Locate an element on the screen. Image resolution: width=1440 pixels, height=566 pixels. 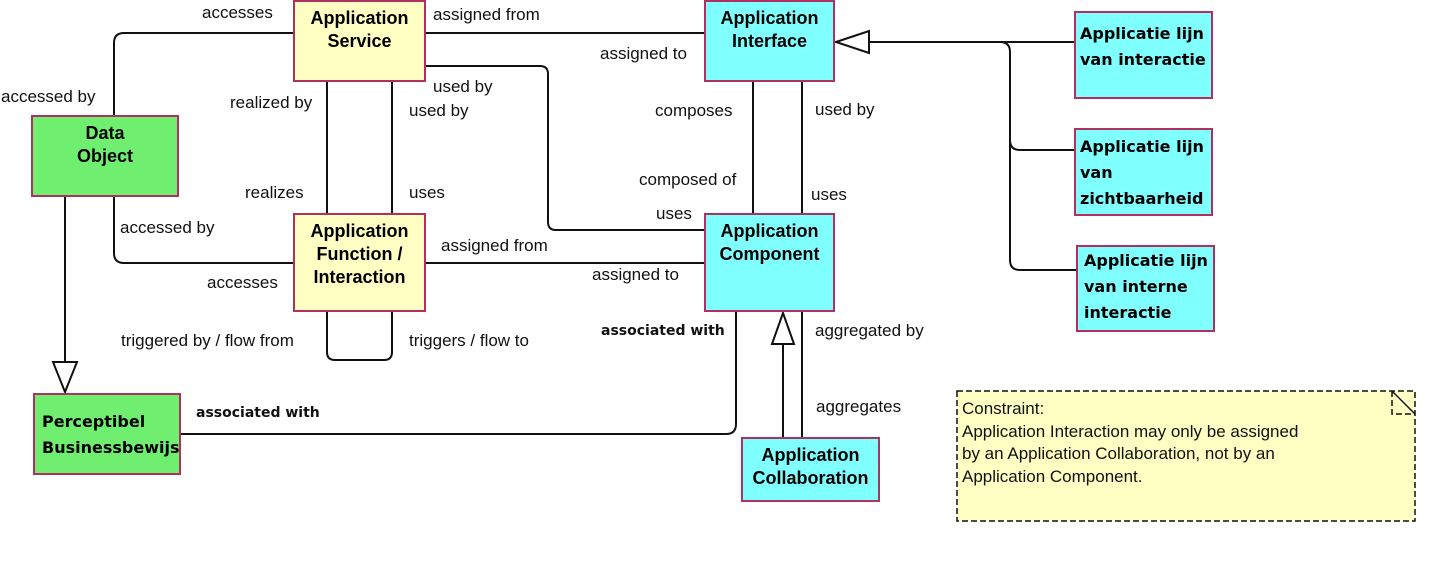
node-perceptibel: Perceptibel Businessbewijs is located at coordinates (107, 434).